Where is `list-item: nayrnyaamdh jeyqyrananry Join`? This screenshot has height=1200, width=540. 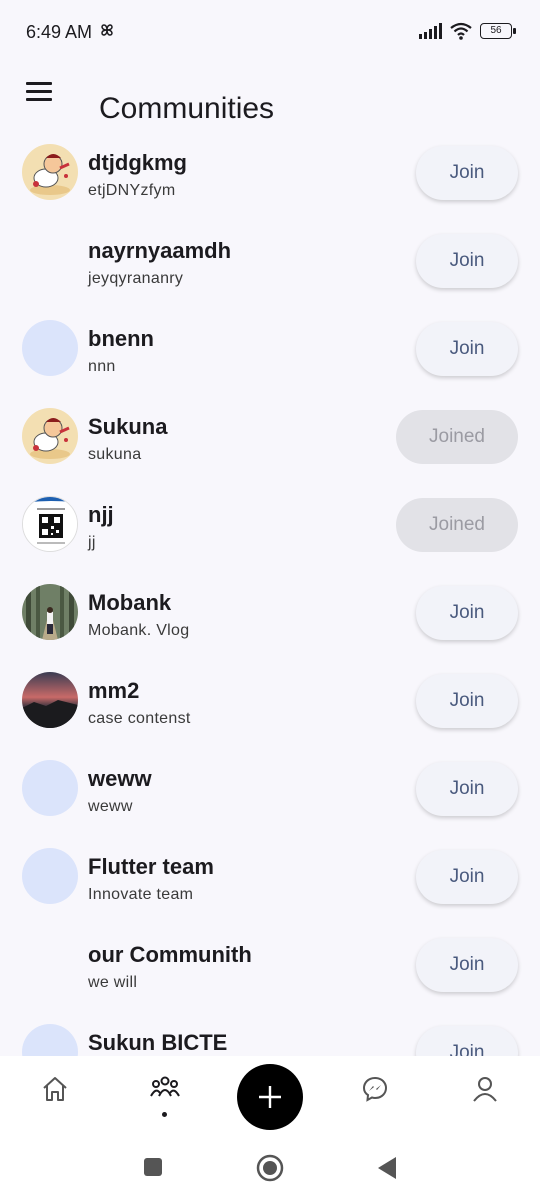
list-item: nayrnyaamdh jeyqyrananry Join is located at coordinates (270, 262).